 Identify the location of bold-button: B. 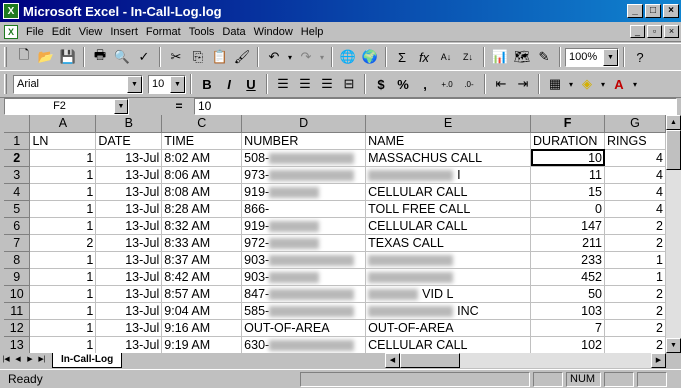
(207, 84).